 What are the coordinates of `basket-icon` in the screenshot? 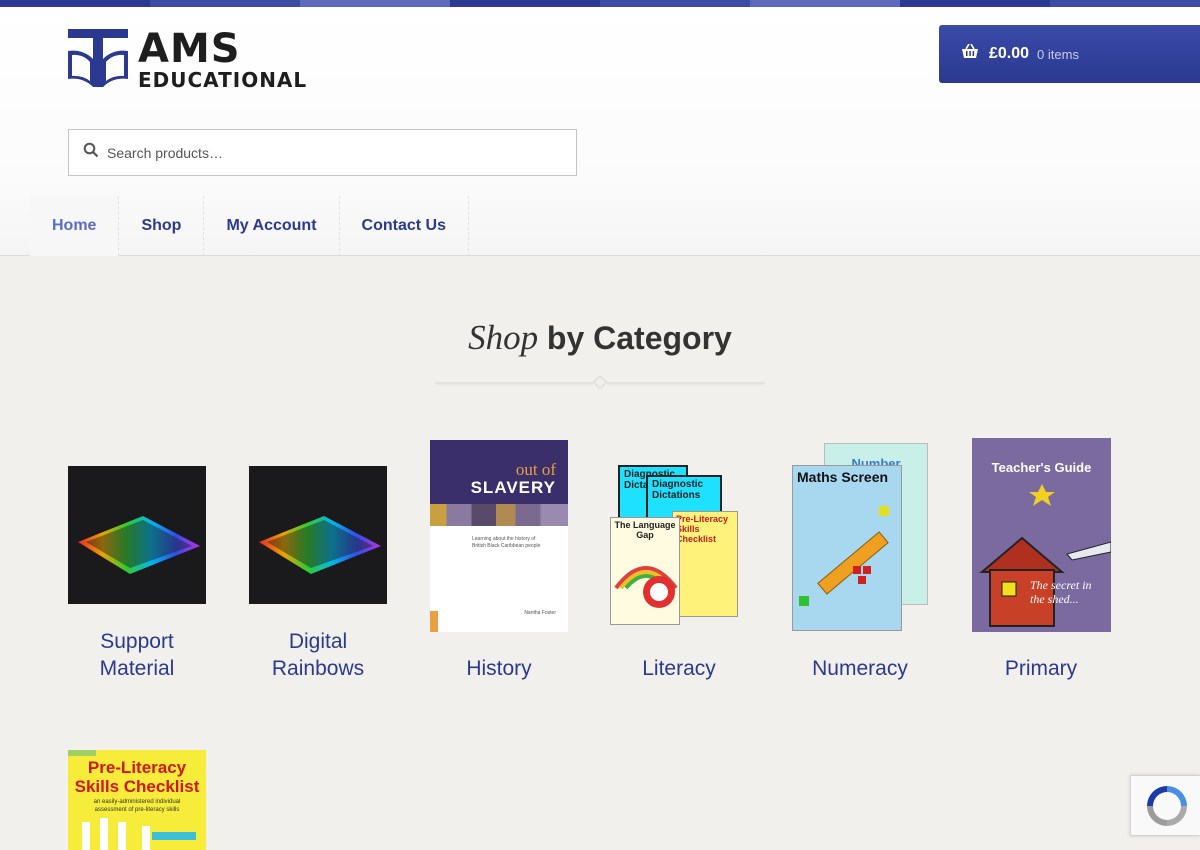 It's located at (970, 54).